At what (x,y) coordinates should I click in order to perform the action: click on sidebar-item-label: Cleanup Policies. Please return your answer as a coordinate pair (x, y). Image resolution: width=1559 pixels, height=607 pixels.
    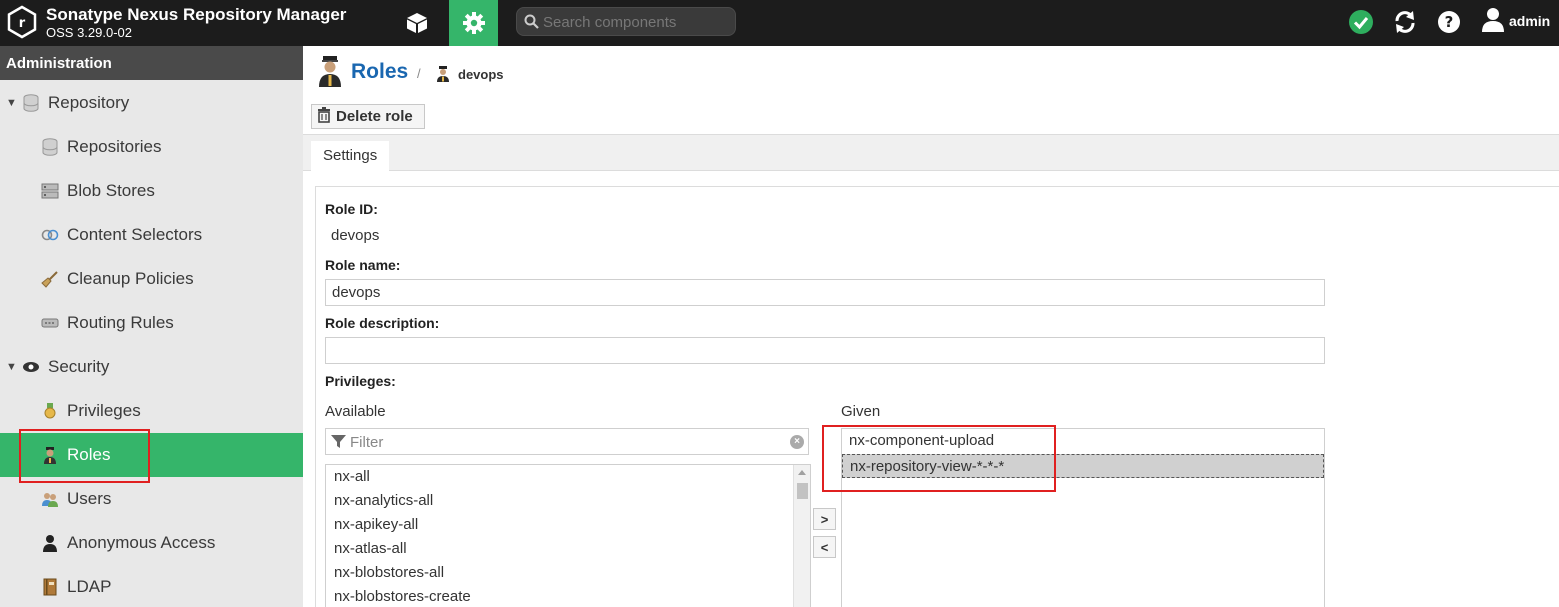
    Looking at the image, I should click on (130, 278).